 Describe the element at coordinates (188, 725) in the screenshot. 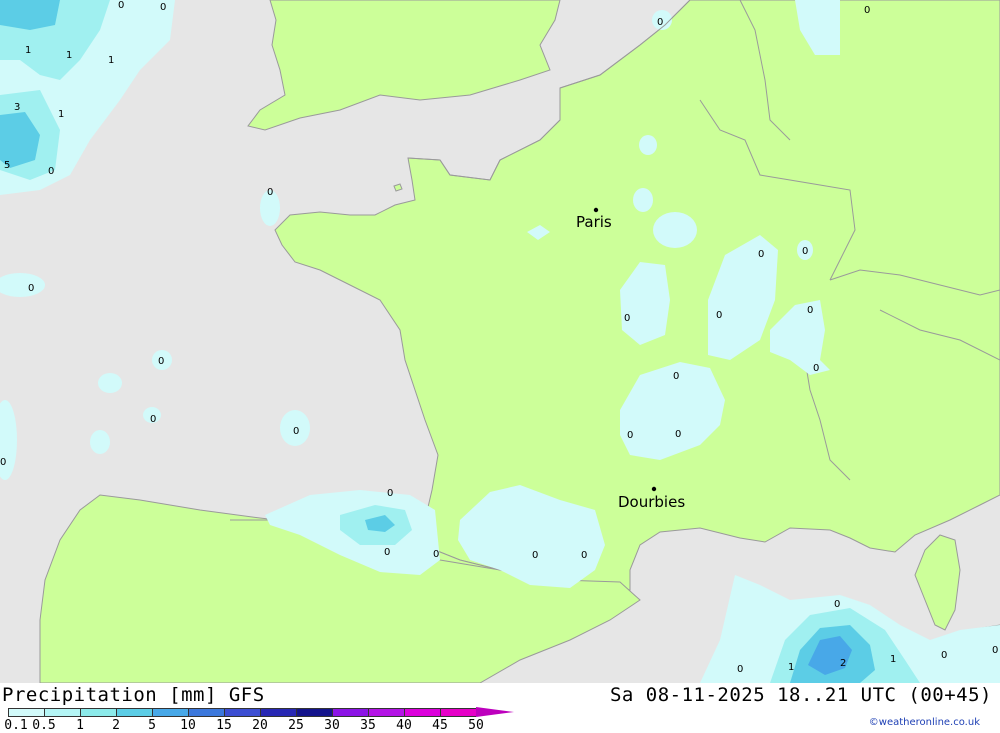

I see `scale-tick-label: 10` at that location.